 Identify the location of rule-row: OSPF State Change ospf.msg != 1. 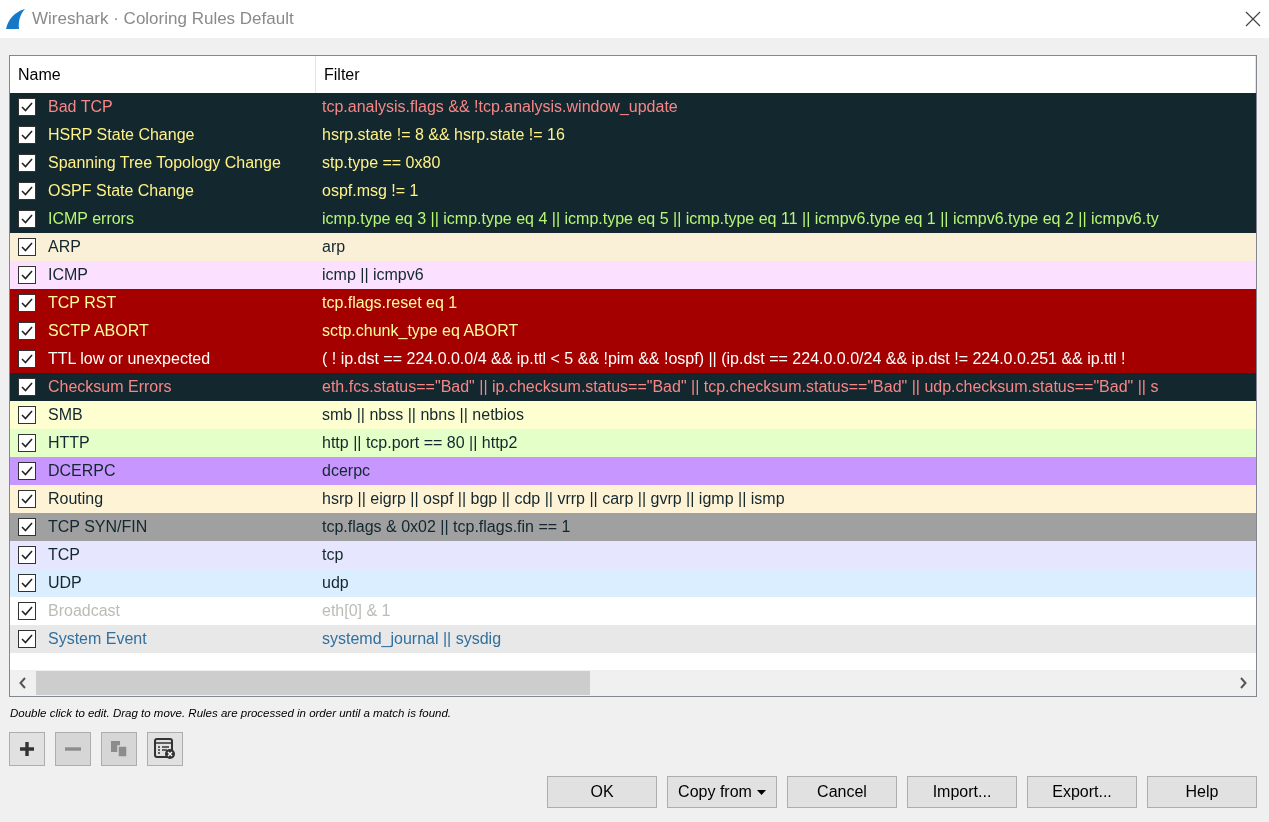
(633, 191).